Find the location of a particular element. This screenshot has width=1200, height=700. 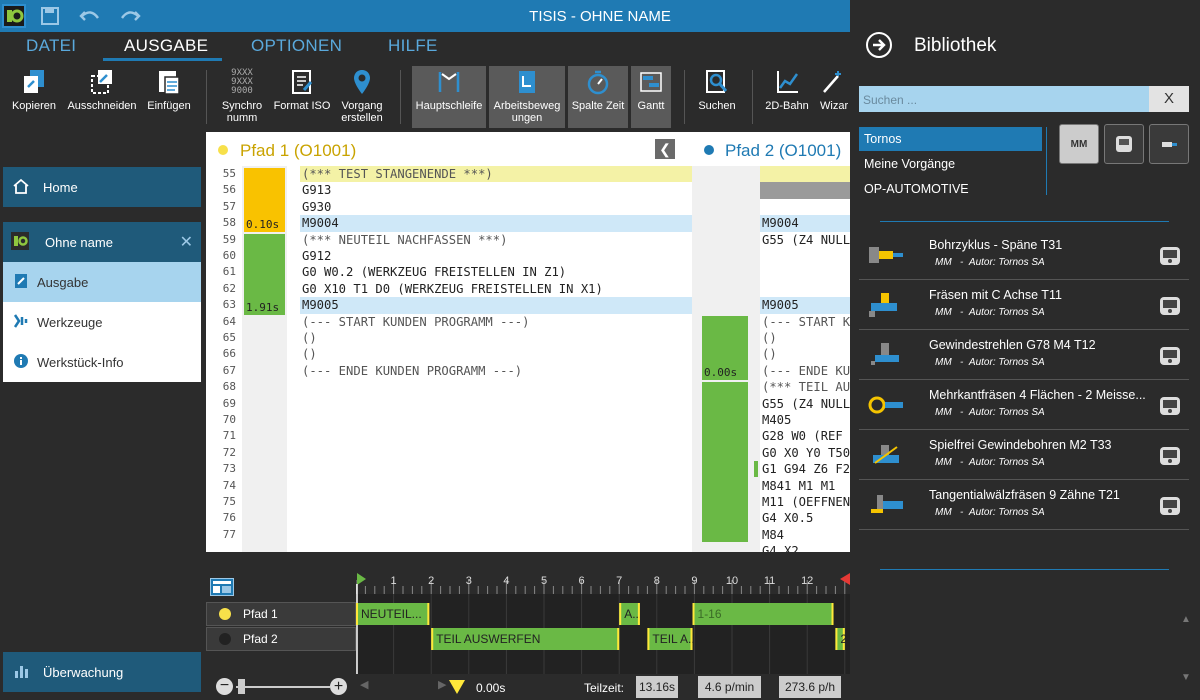

save-icon is located at coordinates (50, 16).